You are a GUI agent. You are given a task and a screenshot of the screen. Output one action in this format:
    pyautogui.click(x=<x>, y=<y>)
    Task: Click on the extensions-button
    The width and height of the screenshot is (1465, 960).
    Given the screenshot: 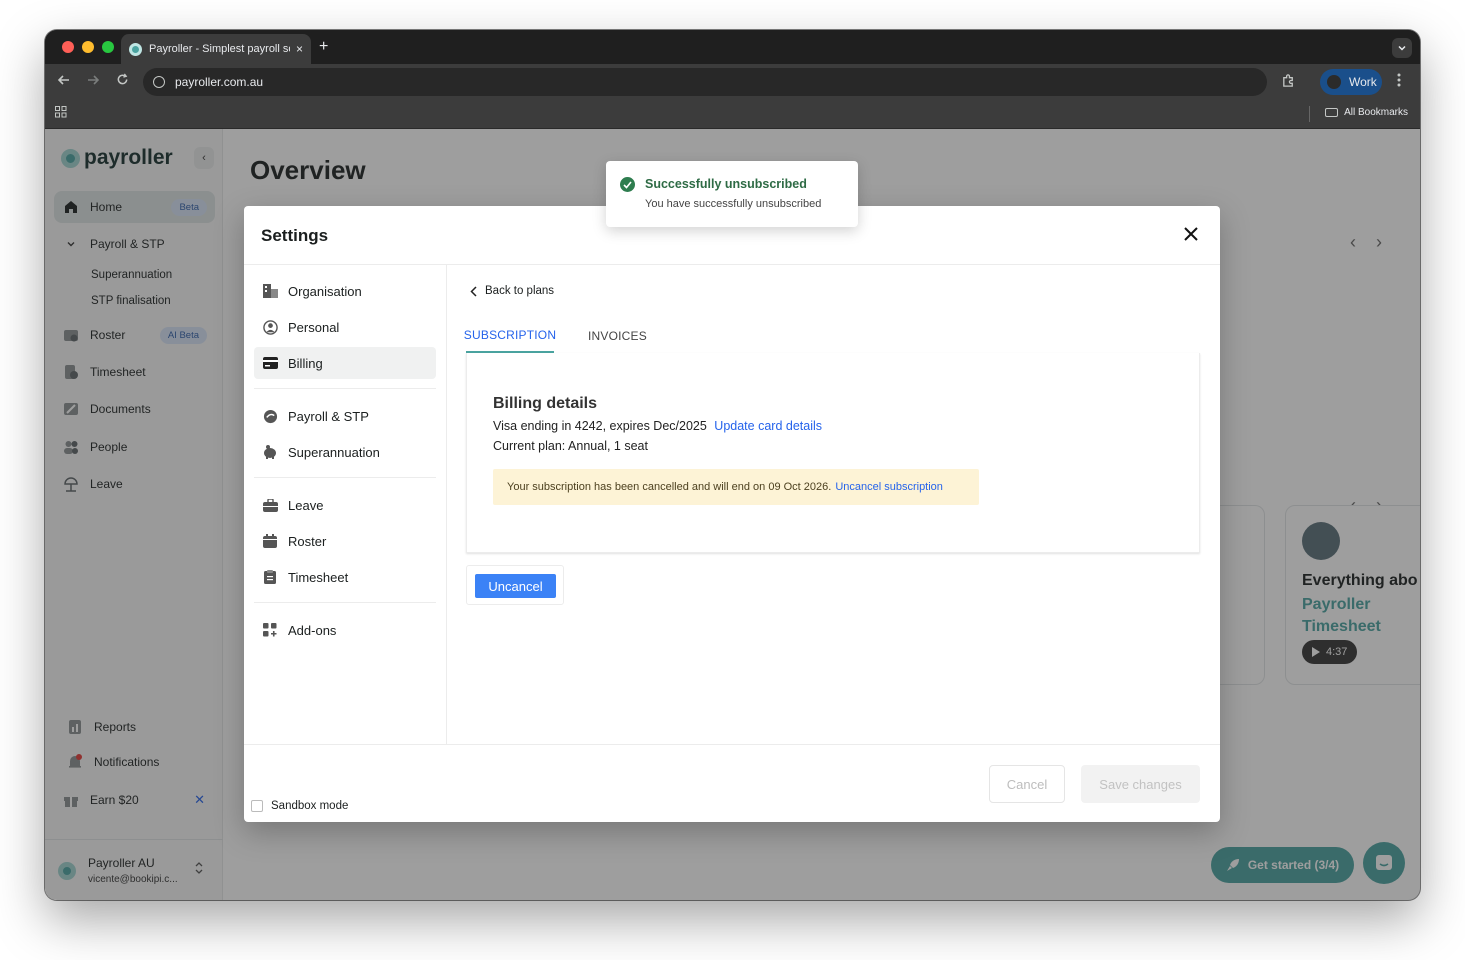 What is the action you would take?
    pyautogui.click(x=1288, y=82)
    